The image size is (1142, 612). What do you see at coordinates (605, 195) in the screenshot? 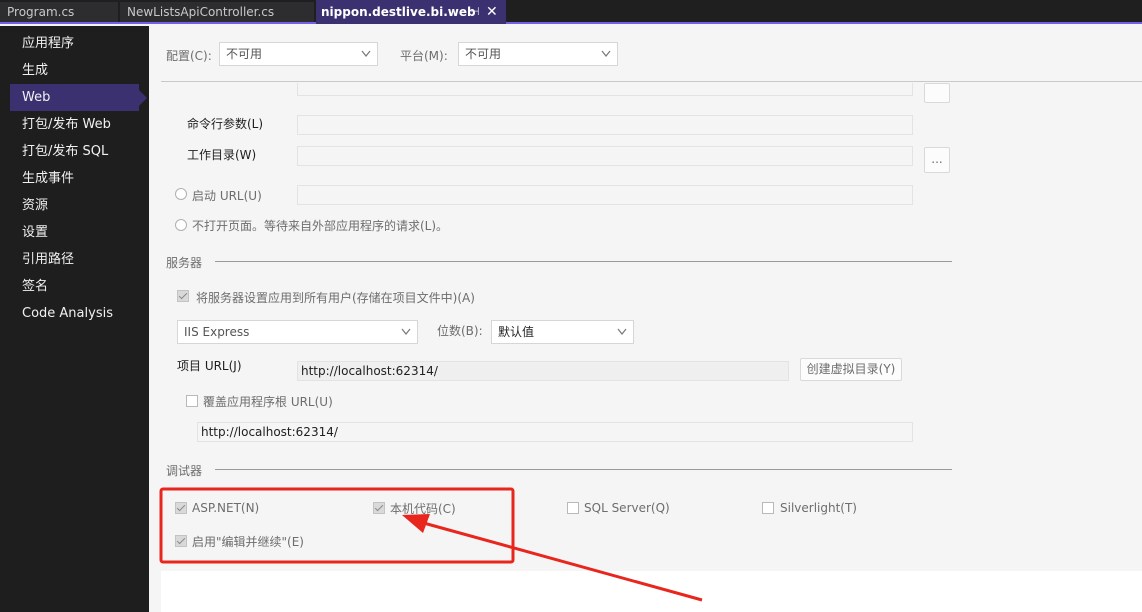
I see `start-url-input` at bounding box center [605, 195].